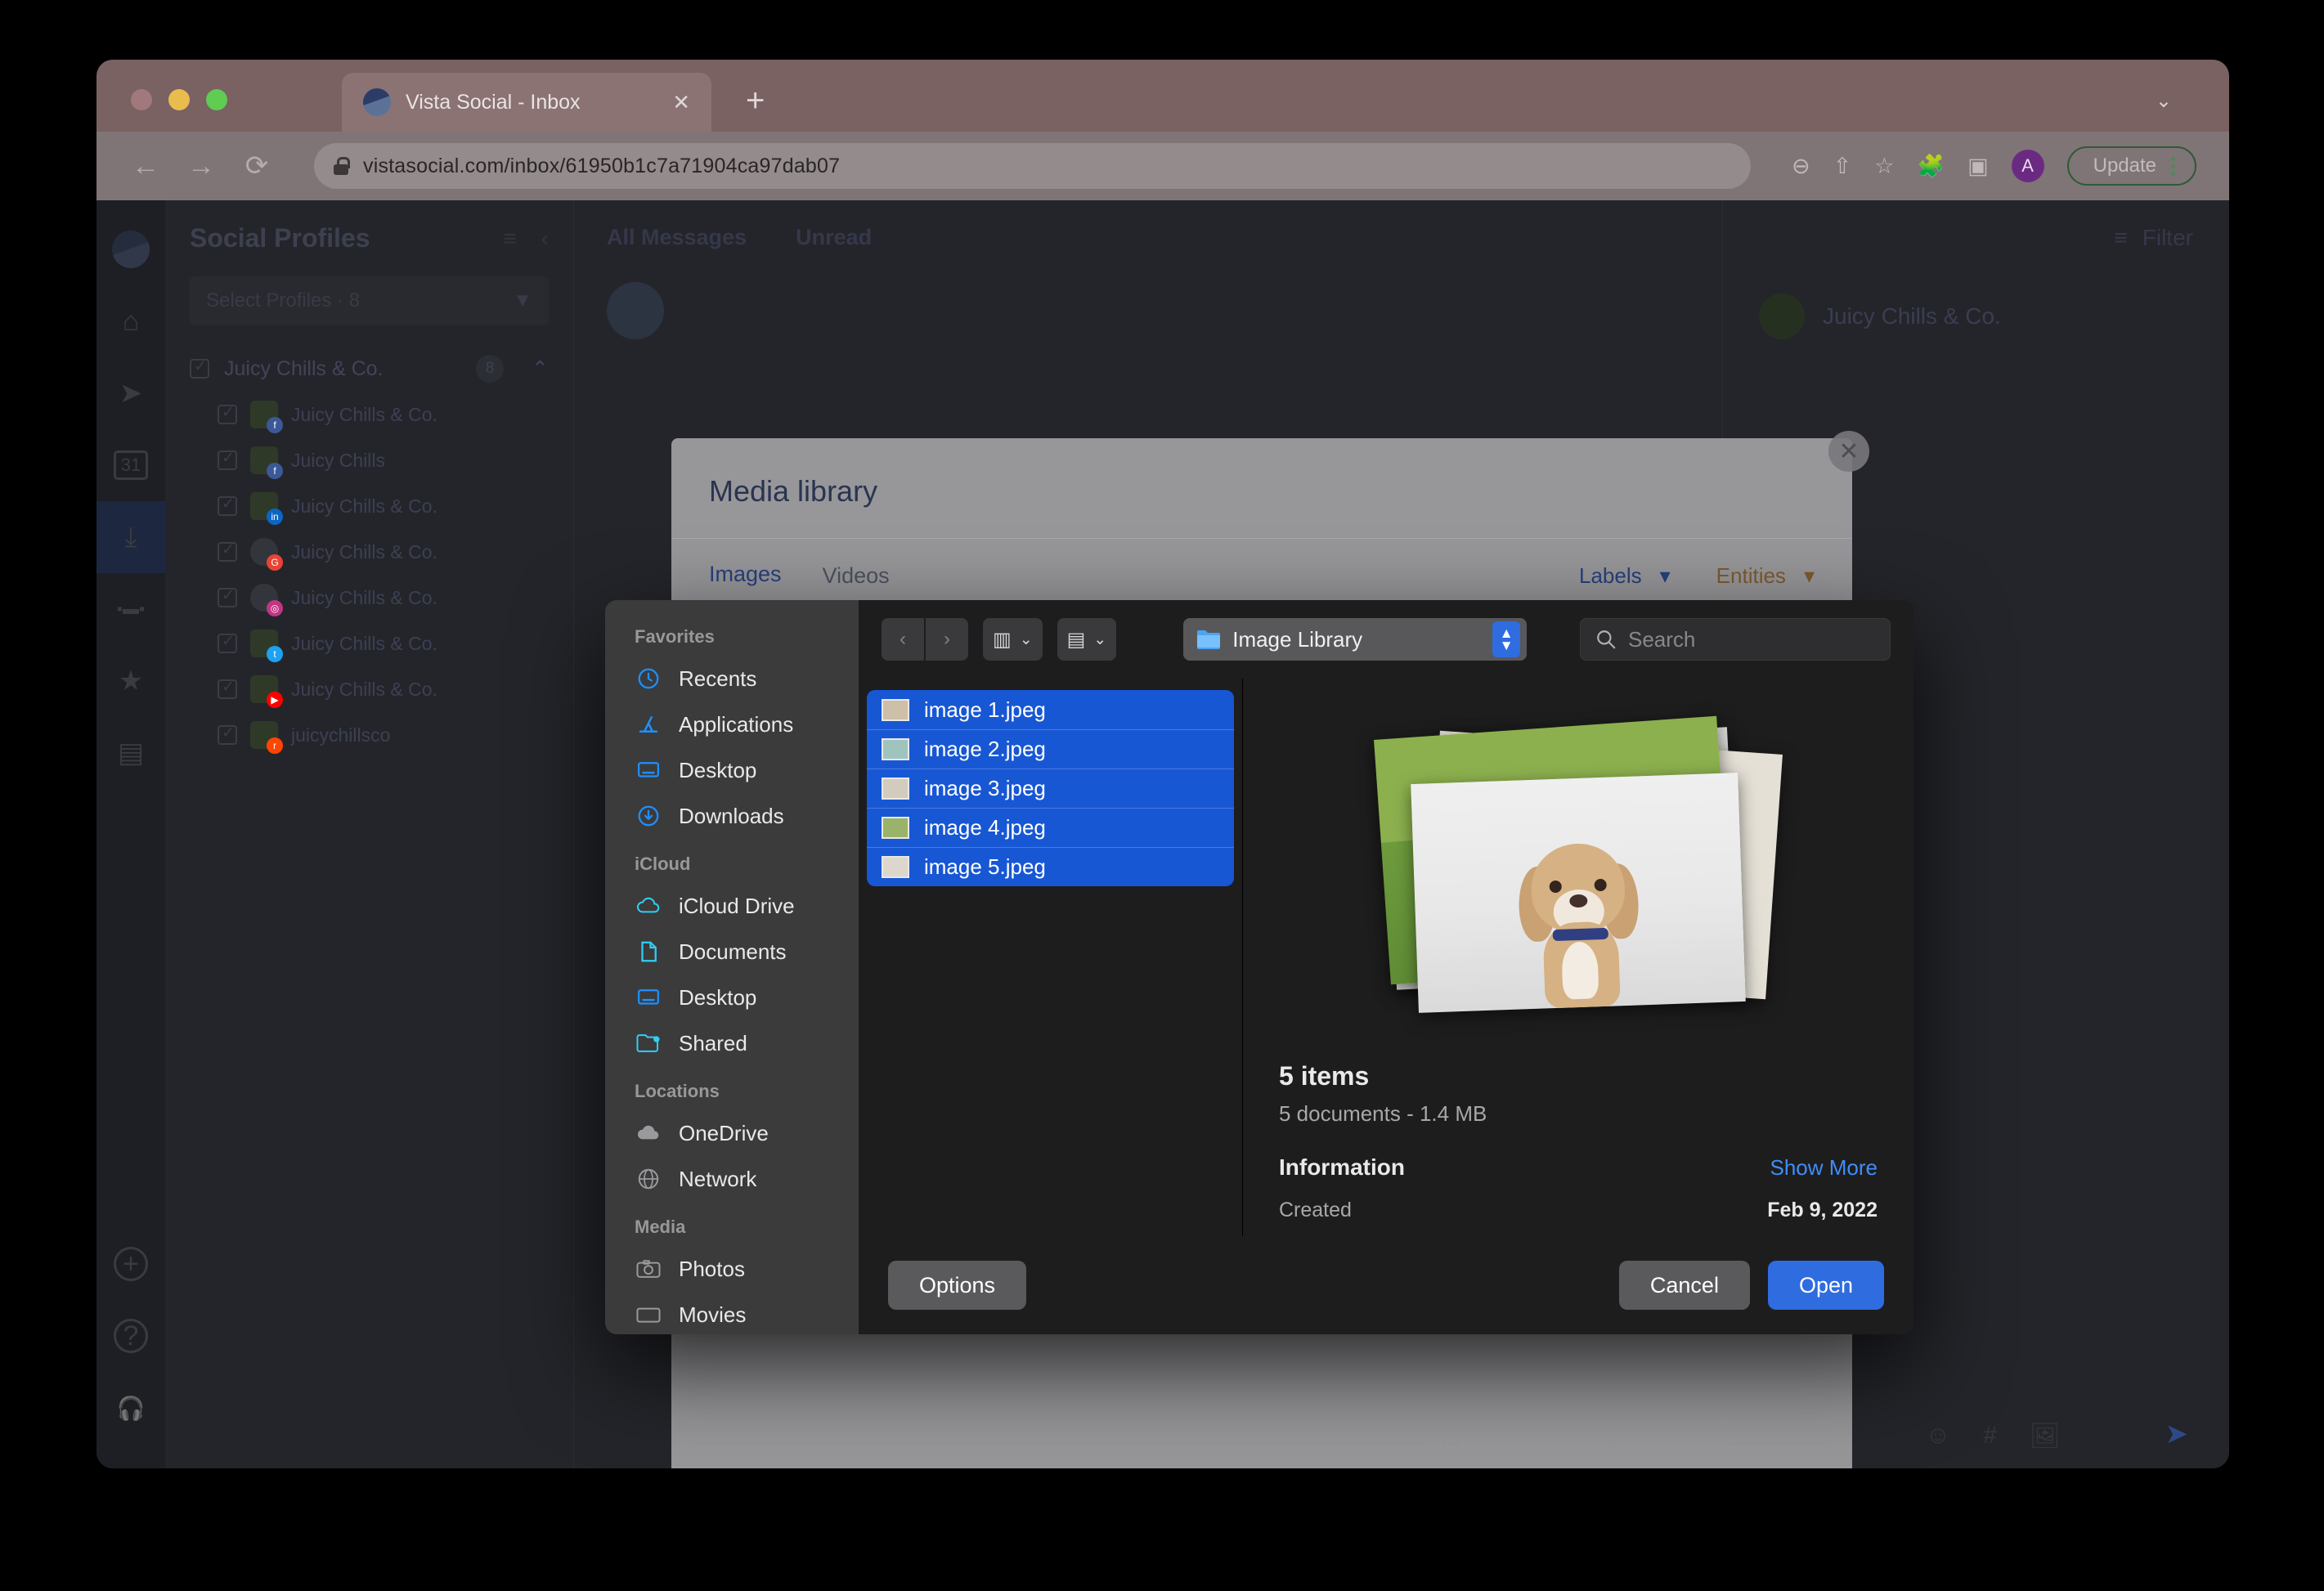  Describe the element at coordinates (1736, 639) in the screenshot. I see `search-field: Search` at that location.